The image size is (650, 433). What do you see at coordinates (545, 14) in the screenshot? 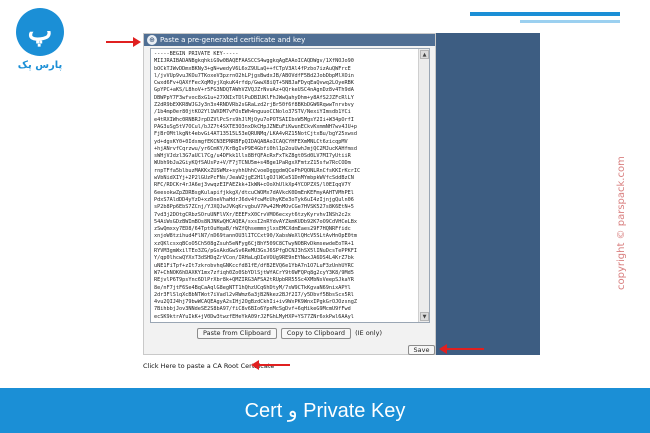
I see `top-decoration-bar` at bounding box center [545, 14].